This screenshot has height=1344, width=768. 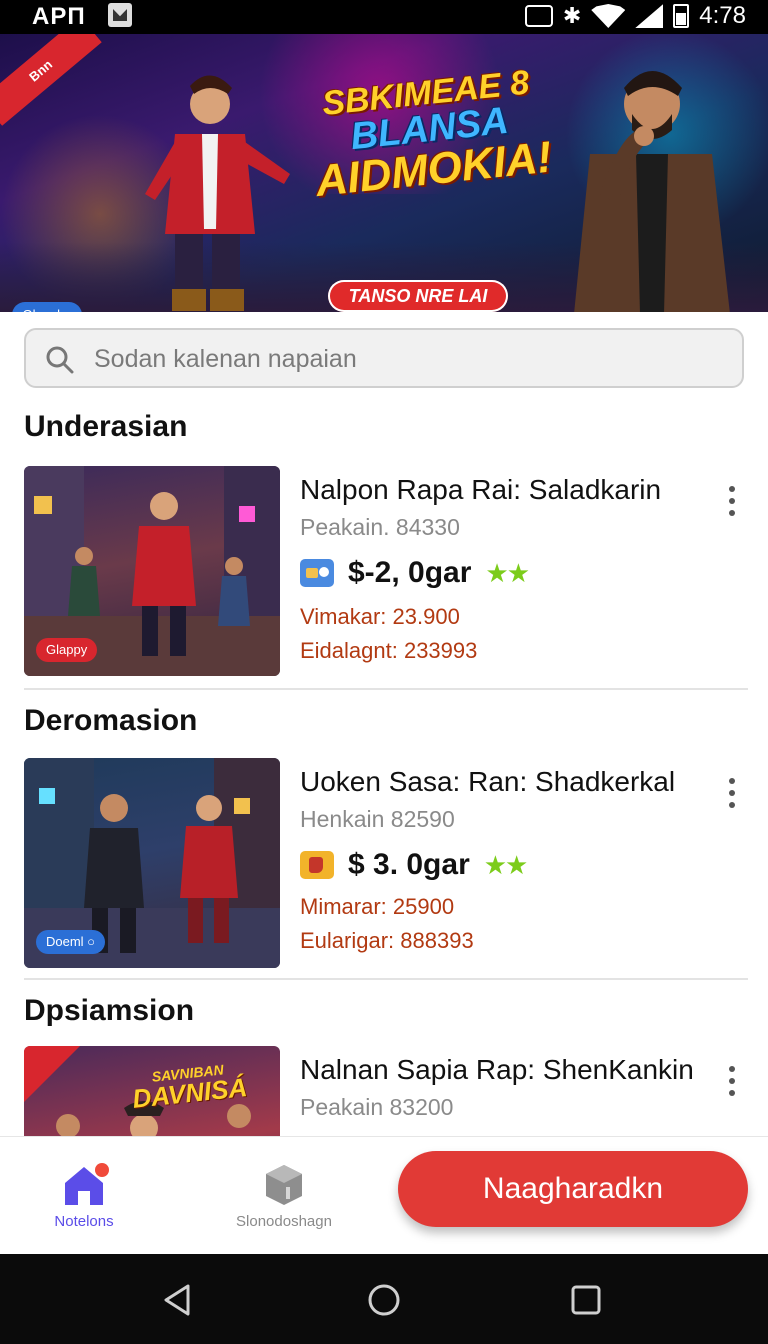 What do you see at coordinates (106, 426) in the screenshot?
I see `section-title: Underasian` at bounding box center [106, 426].